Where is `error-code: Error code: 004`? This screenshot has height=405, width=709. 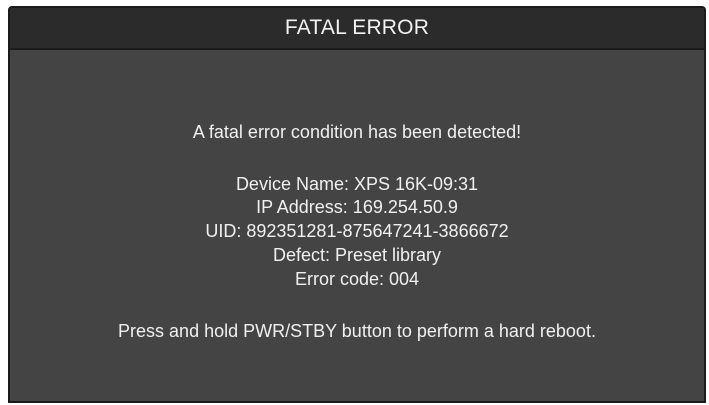
error-code: Error code: 004 is located at coordinates (357, 279).